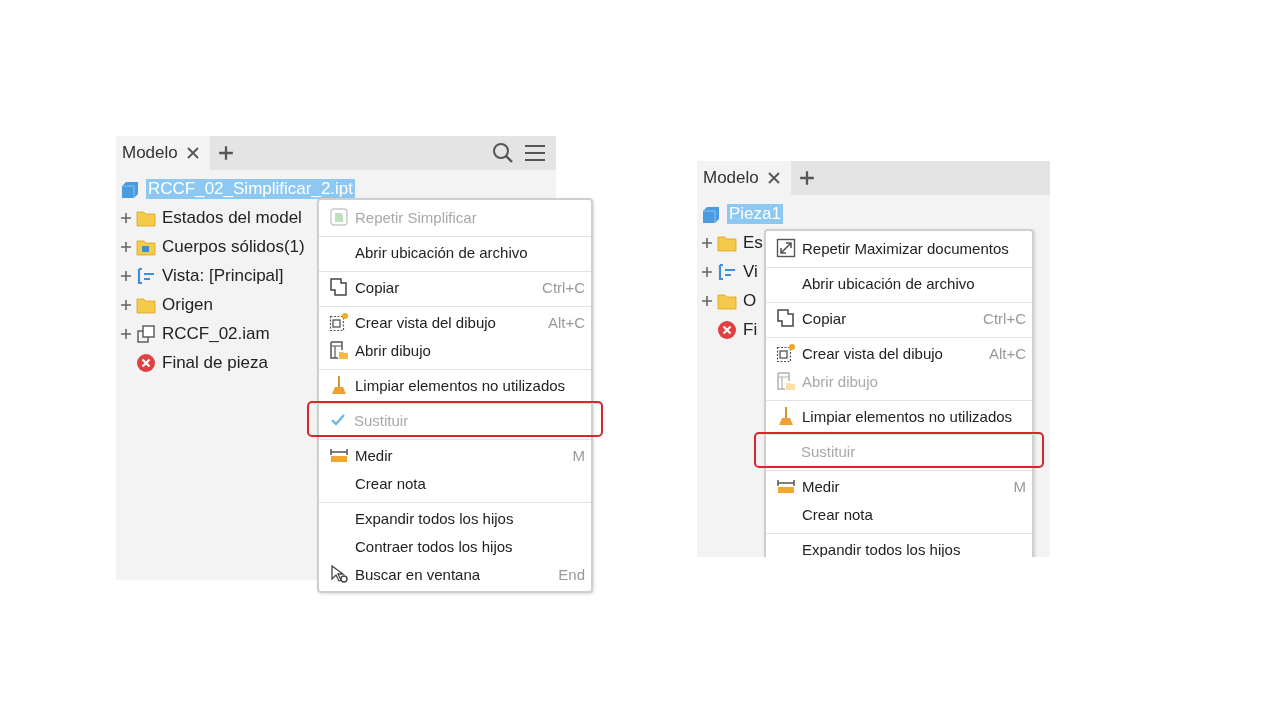 This screenshot has width=1280, height=720. Describe the element at coordinates (786, 248) in the screenshot. I see `resize-icon` at that location.